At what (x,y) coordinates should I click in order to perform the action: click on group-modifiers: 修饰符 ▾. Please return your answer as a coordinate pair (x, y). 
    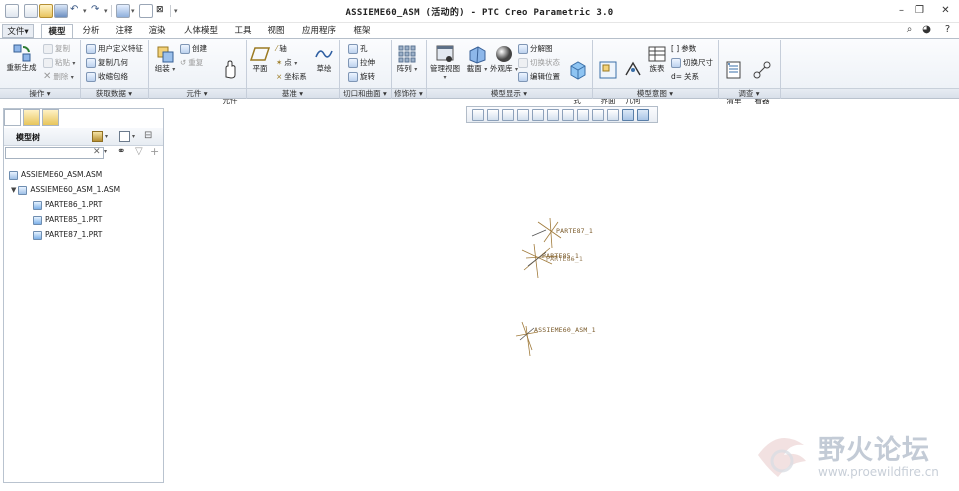
    Looking at the image, I should click on (408, 94).